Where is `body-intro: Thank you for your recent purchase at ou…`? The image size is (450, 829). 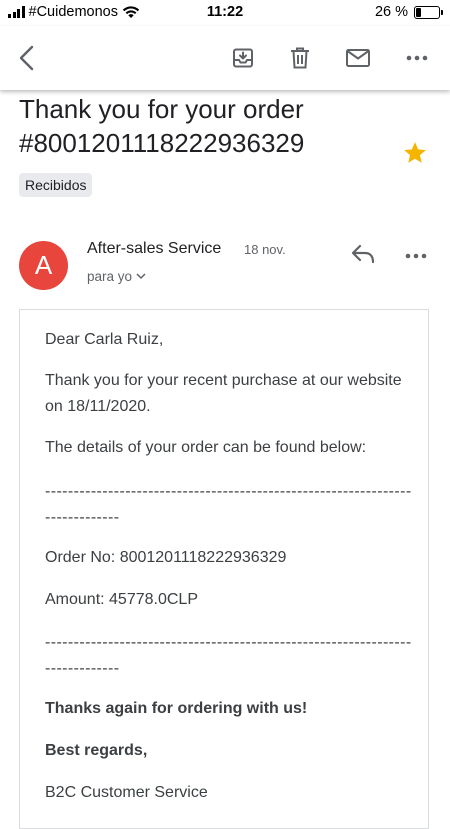
body-intro: Thank you for your recent purchase at ou… is located at coordinates (223, 393).